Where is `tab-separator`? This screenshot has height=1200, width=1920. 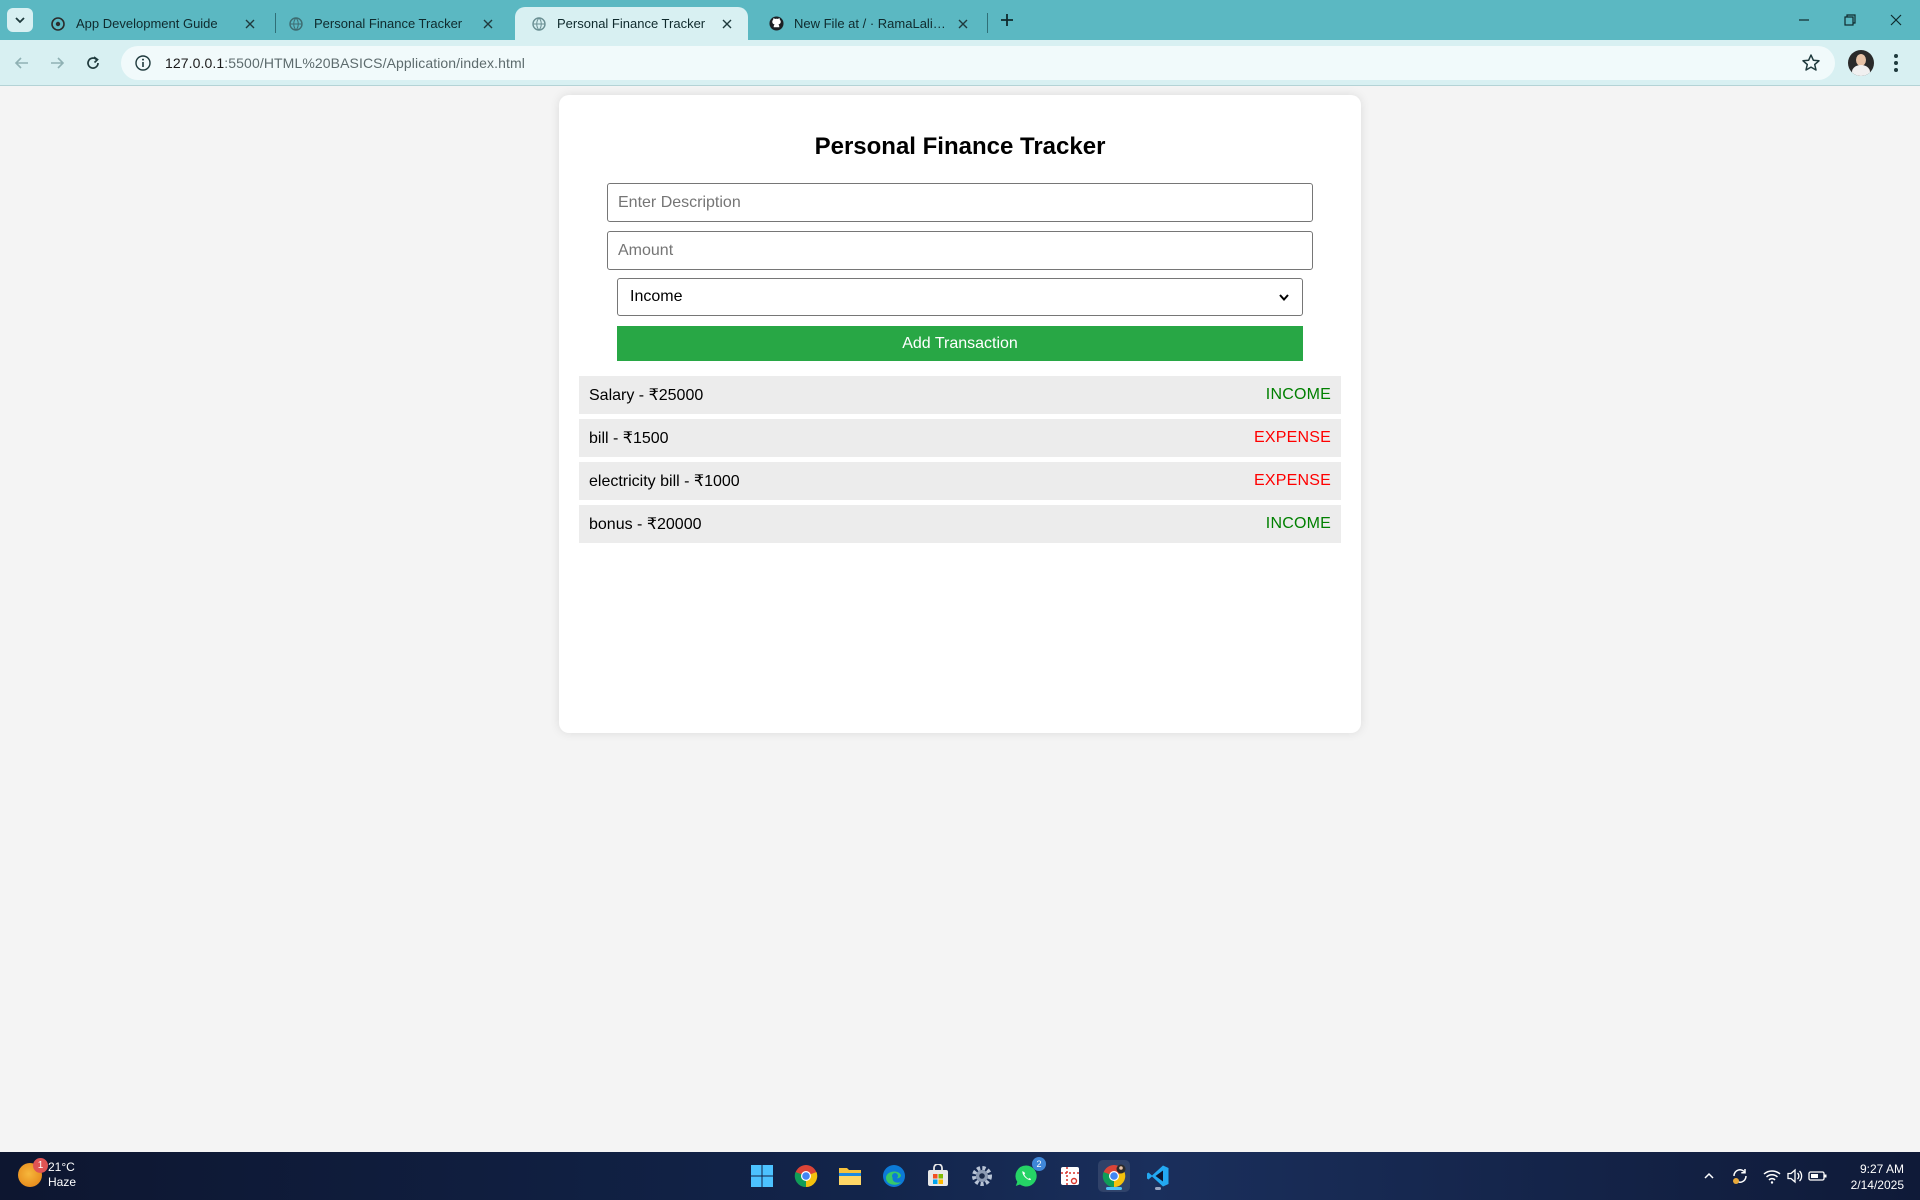 tab-separator is located at coordinates (987, 23).